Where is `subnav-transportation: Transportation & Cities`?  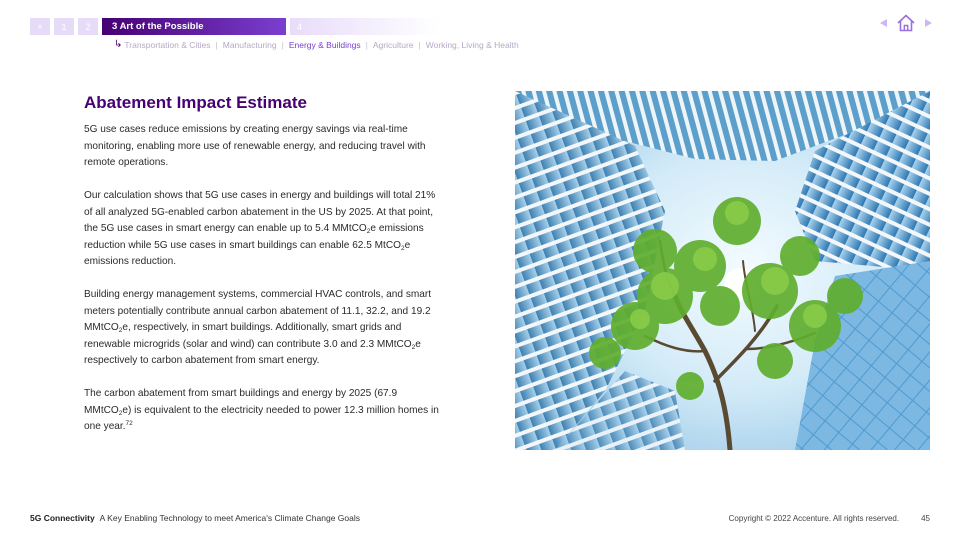
subnav-transportation: Transportation & Cities is located at coordinates (167, 45).